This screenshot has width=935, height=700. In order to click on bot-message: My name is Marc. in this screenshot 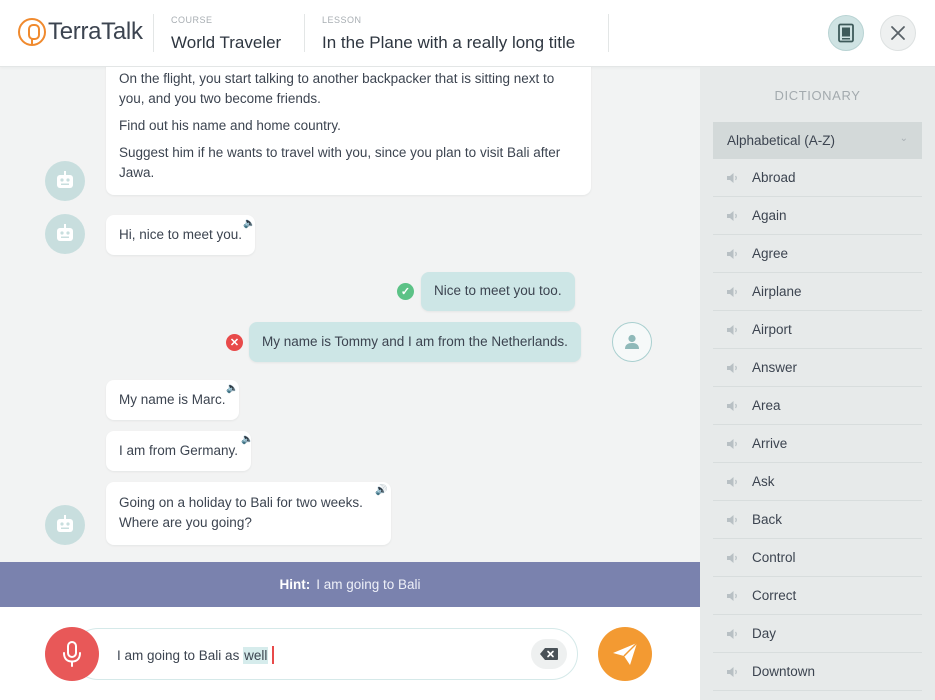, I will do `click(172, 400)`.